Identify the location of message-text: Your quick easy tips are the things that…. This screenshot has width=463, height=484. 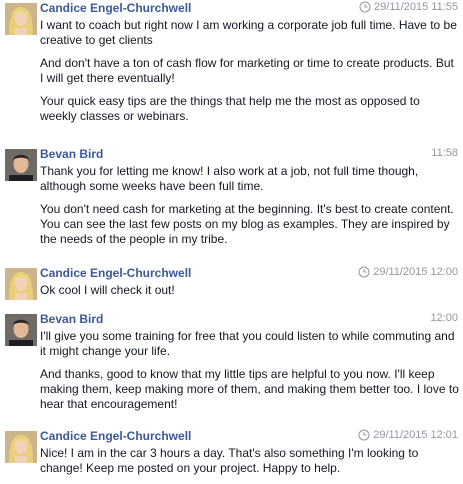
(230, 108).